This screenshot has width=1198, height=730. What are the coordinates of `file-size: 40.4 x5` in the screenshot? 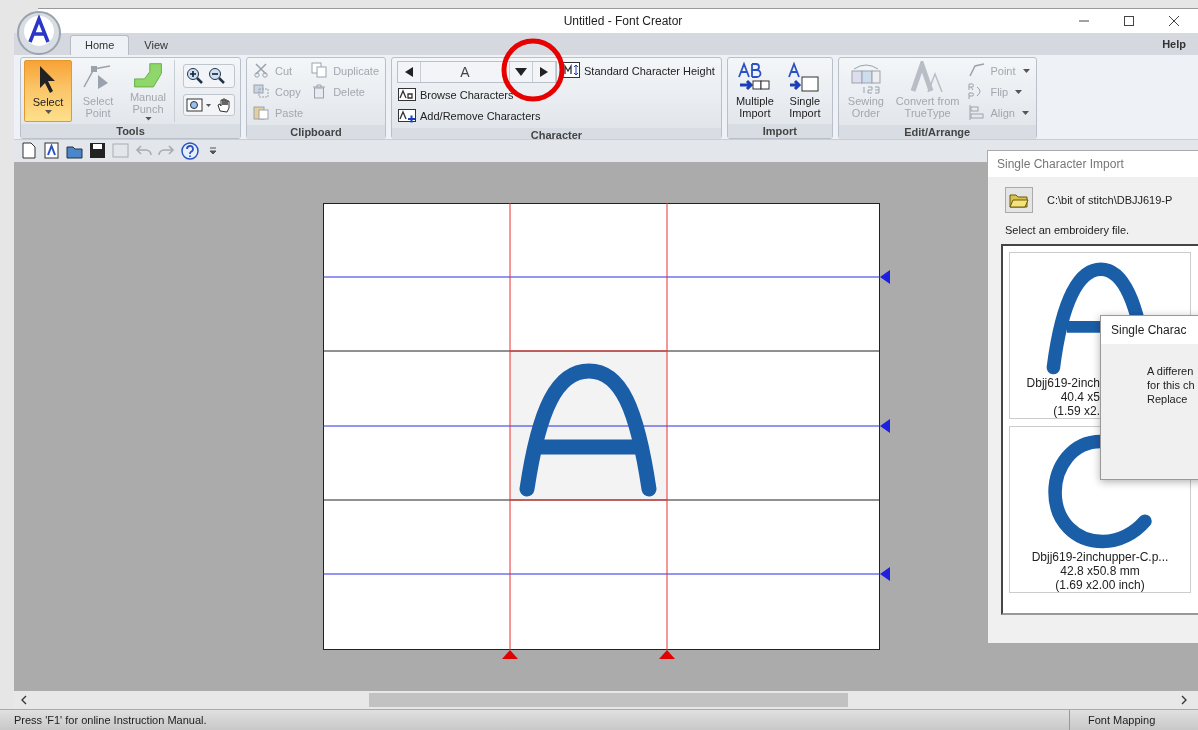 It's located at (1079, 397).